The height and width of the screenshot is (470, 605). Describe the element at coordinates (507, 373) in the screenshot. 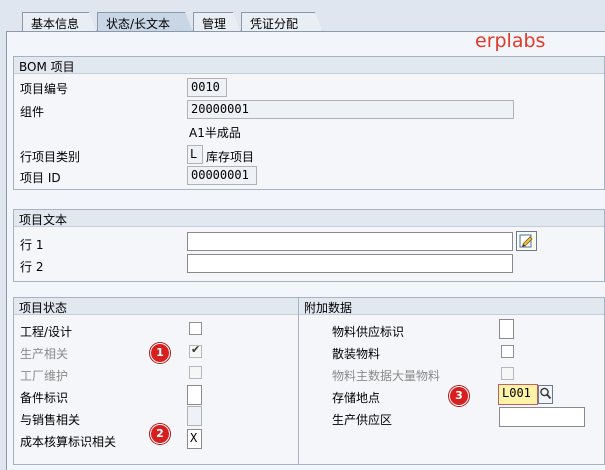

I see `bulk-master-checkbox` at that location.